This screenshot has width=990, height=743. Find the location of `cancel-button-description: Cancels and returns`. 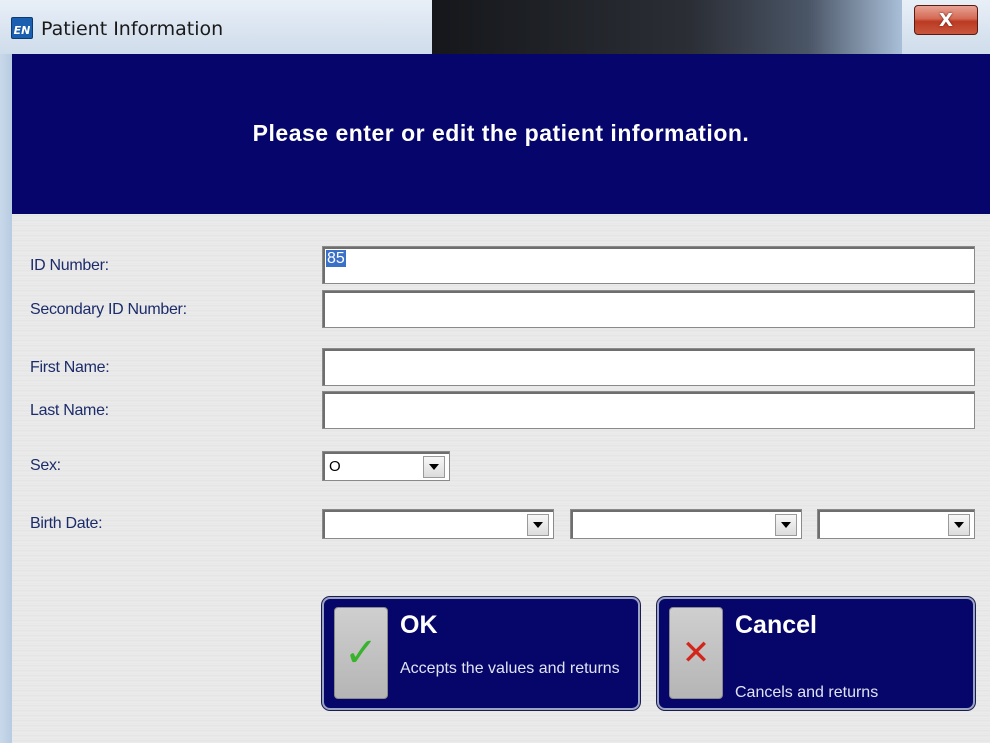

cancel-button-description: Cancels and returns is located at coordinates (807, 692).